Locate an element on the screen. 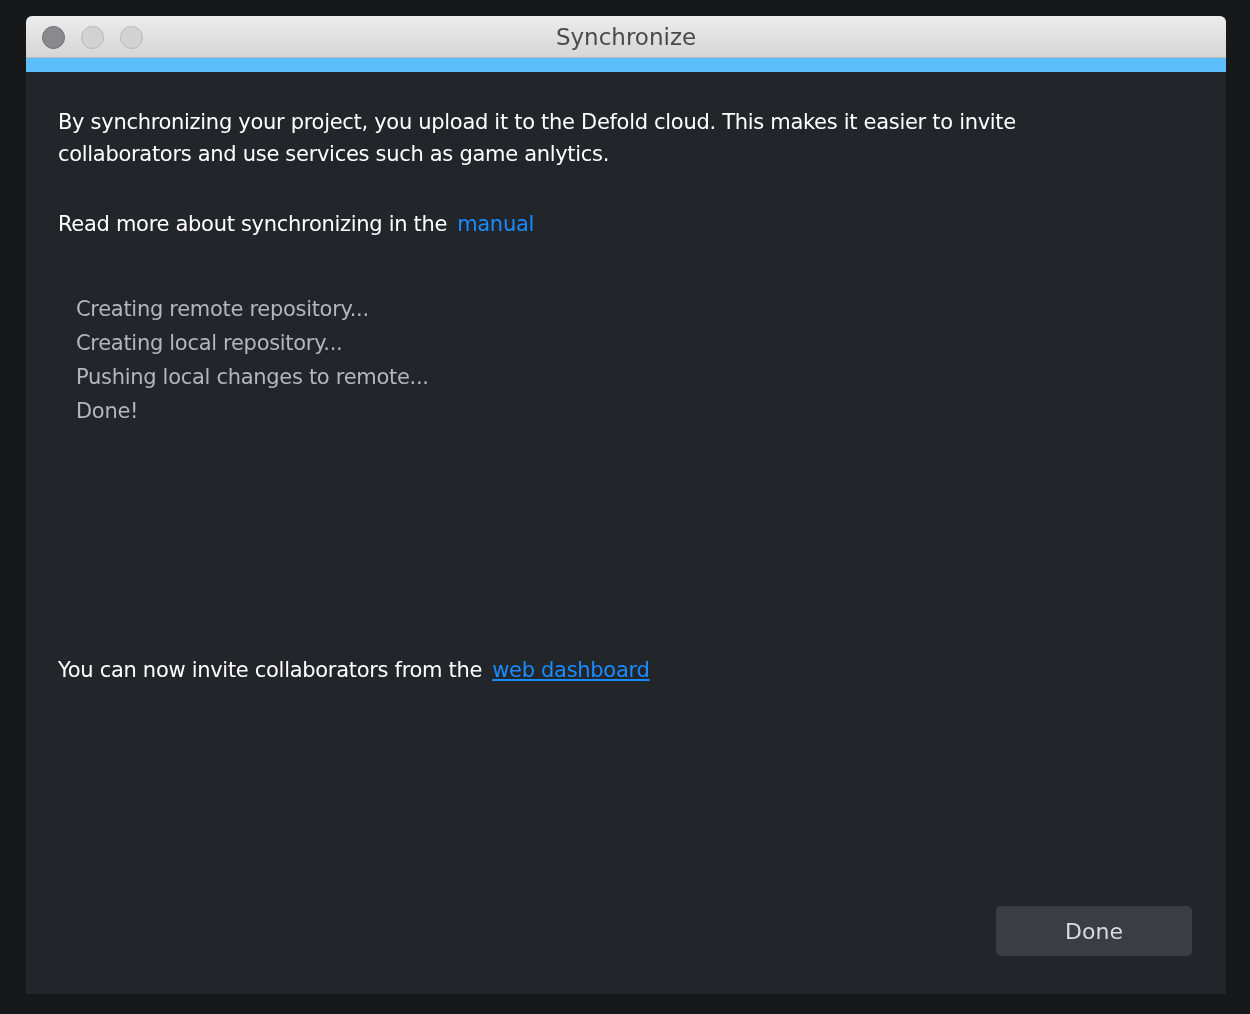  dashboard-link: web dashboard is located at coordinates (571, 670).